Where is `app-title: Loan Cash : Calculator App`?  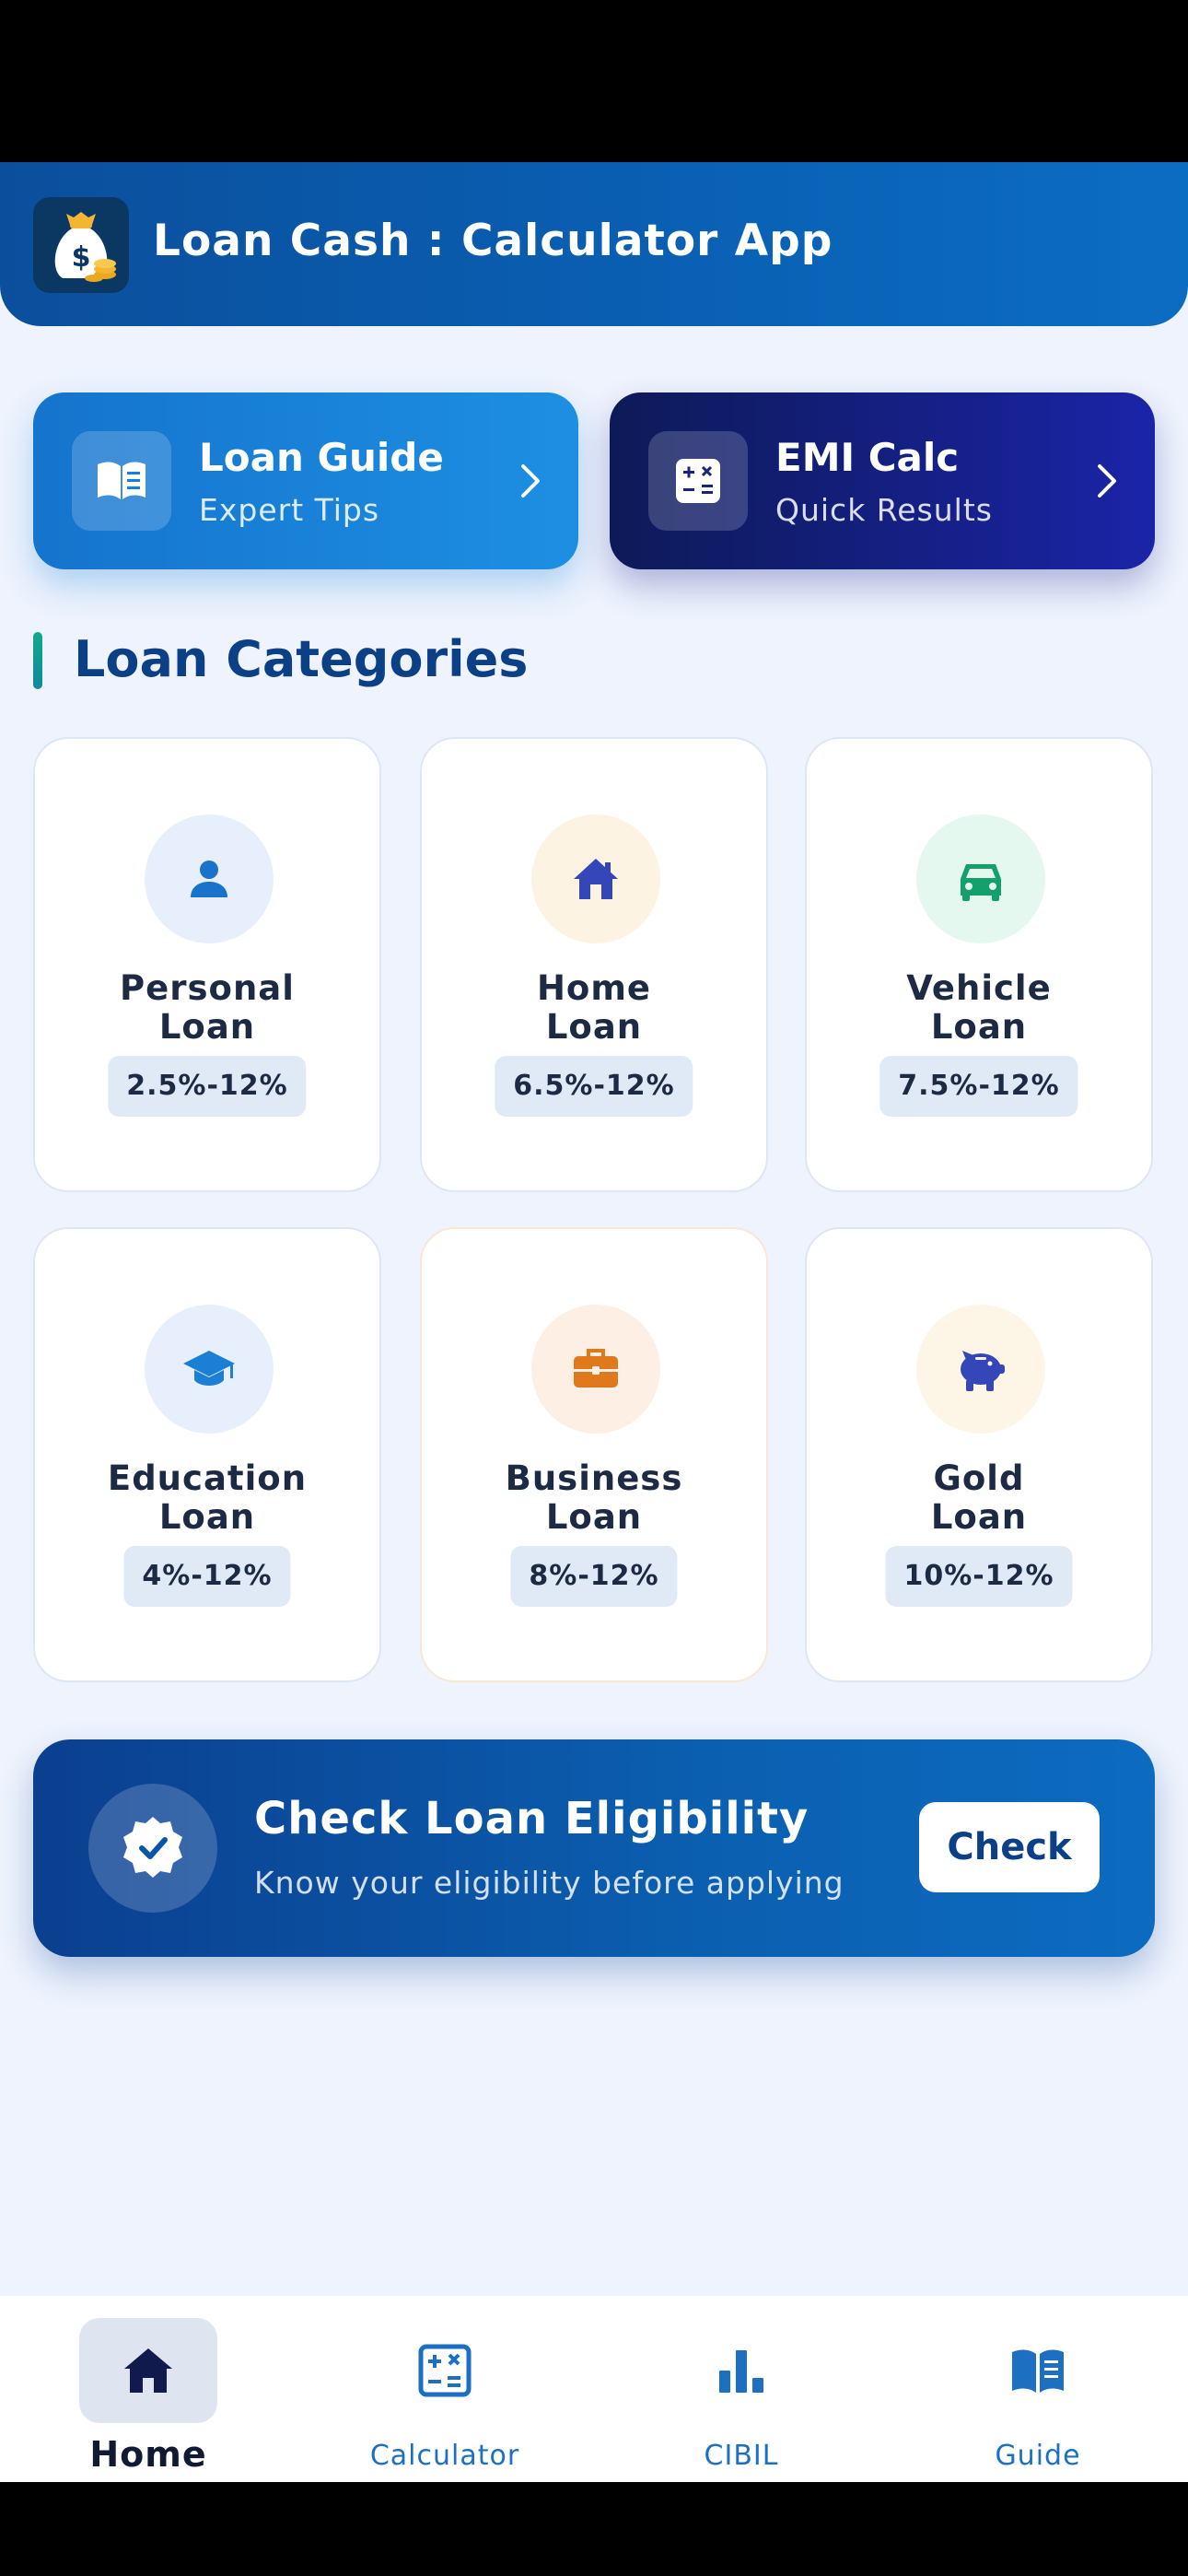 app-title: Loan Cash : Calculator App is located at coordinates (493, 241).